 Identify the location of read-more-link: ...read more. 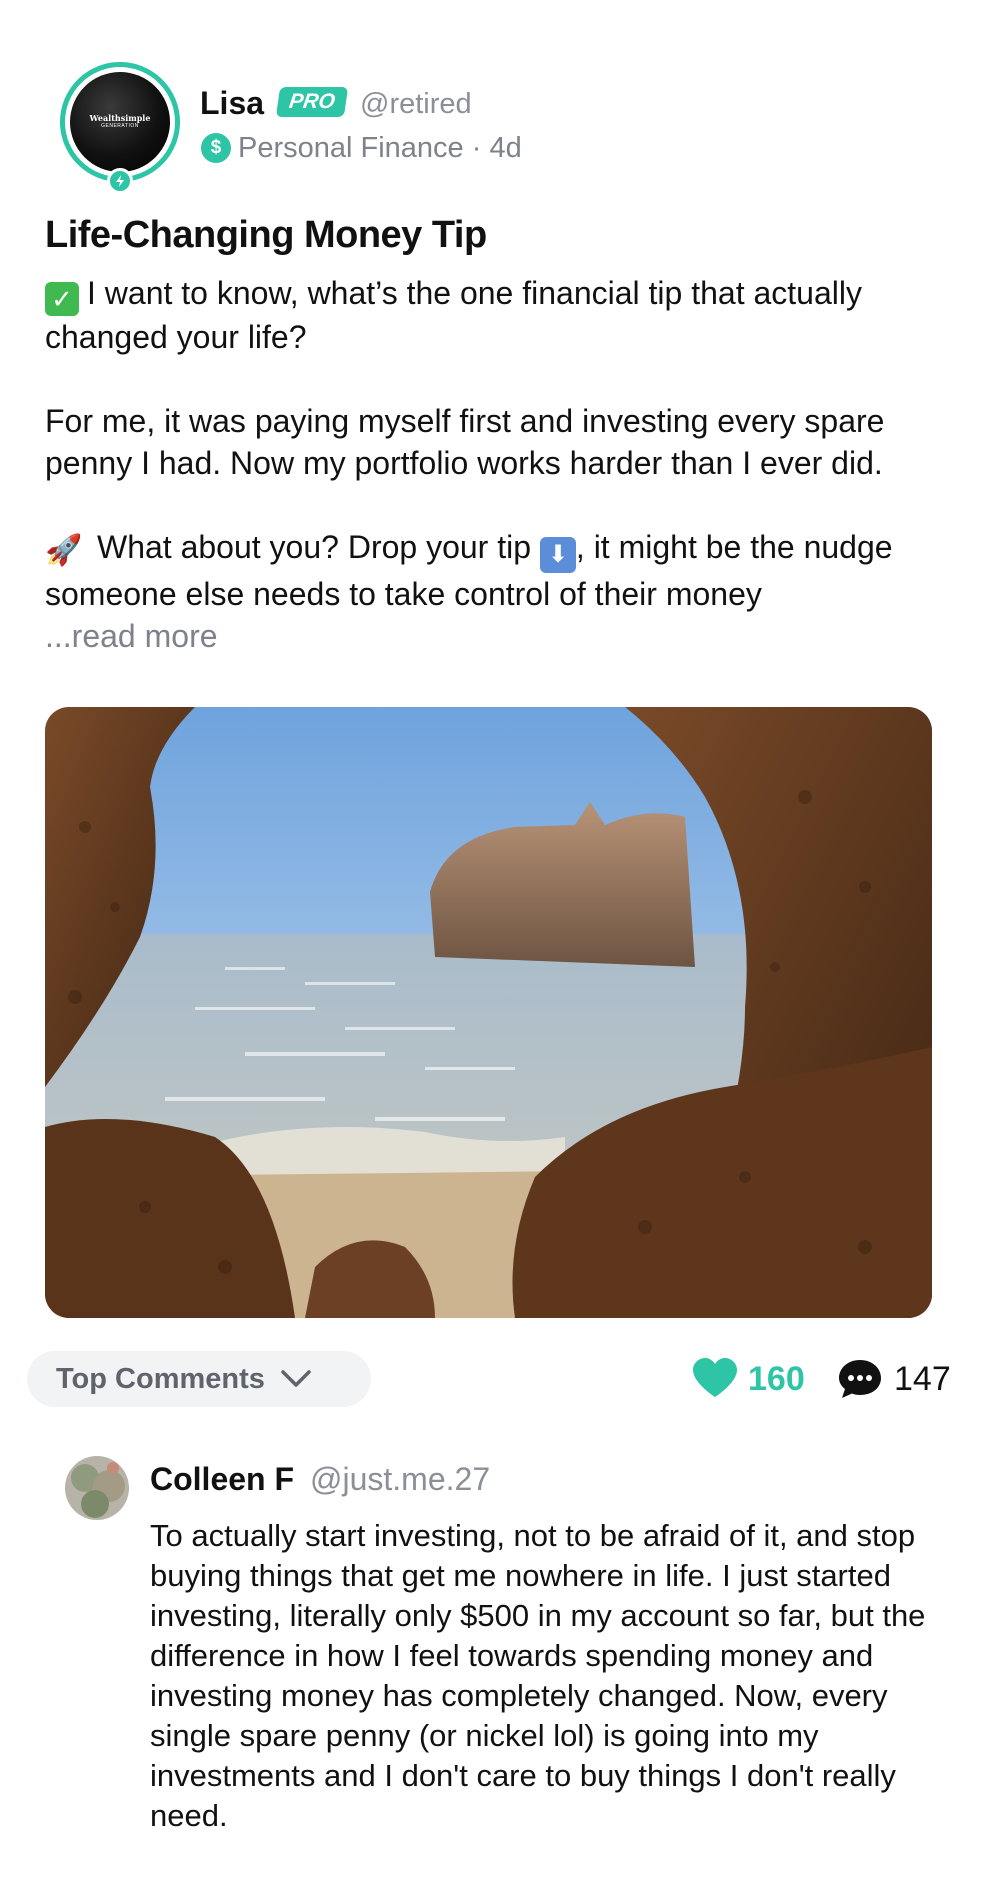
(500, 636).